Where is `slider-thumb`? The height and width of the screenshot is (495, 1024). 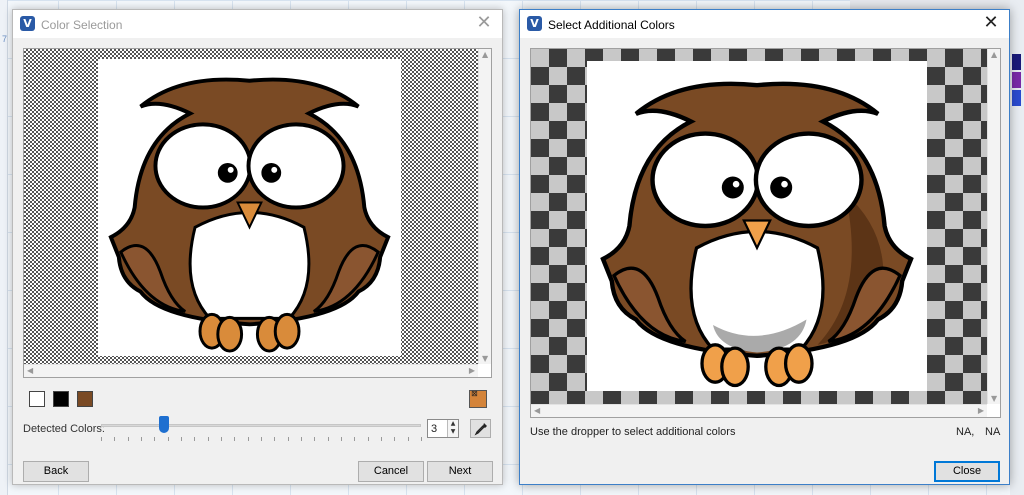
slider-thumb is located at coordinates (164, 424).